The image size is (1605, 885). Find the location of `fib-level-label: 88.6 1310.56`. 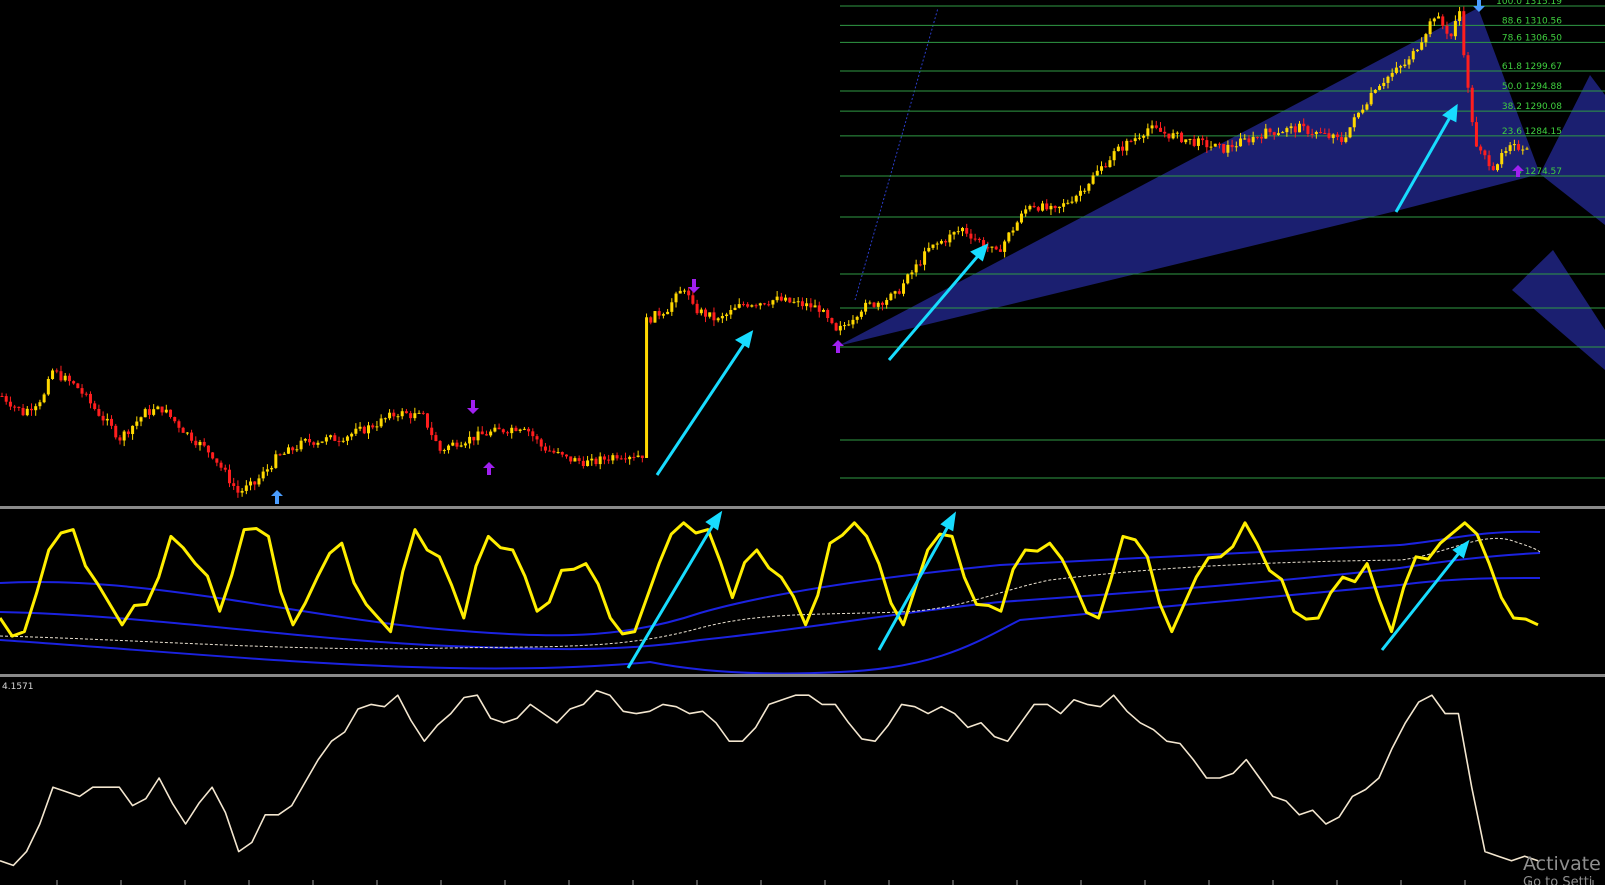

fib-level-label: 88.6 1310.56 is located at coordinates (1532, 21).